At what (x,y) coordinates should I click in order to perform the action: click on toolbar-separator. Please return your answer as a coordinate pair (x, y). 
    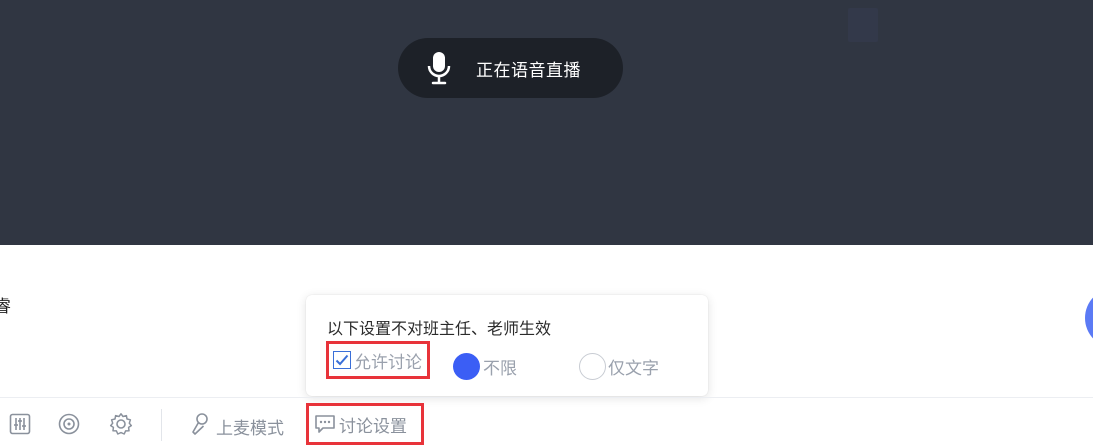
    Looking at the image, I should click on (161, 425).